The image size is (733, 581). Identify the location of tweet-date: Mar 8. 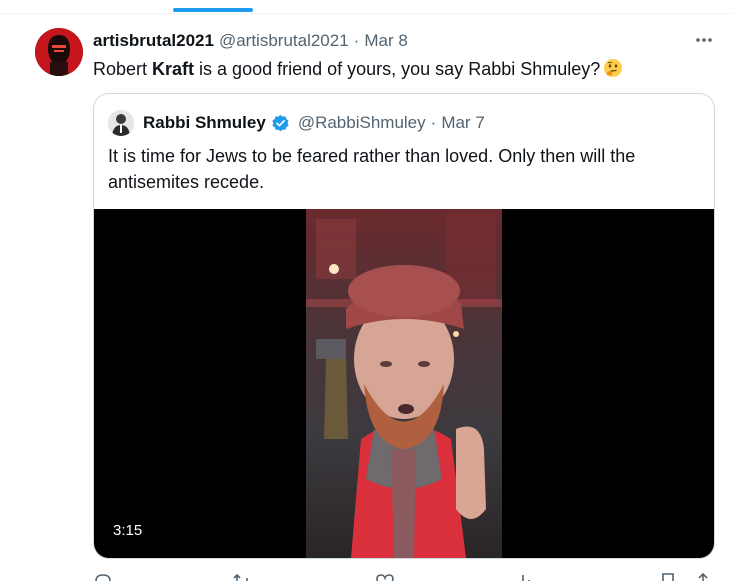
(385, 41).